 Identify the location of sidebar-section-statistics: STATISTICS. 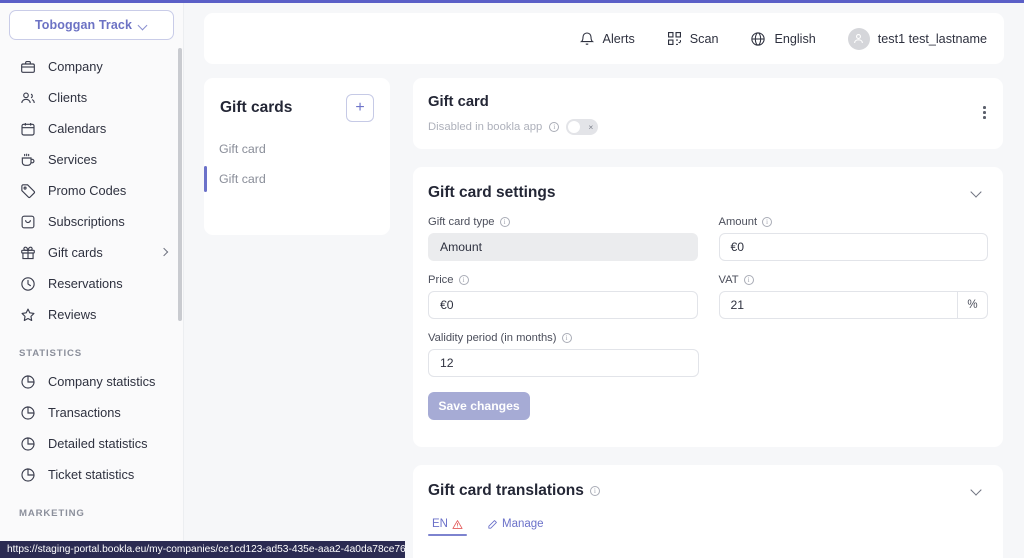
(51, 353).